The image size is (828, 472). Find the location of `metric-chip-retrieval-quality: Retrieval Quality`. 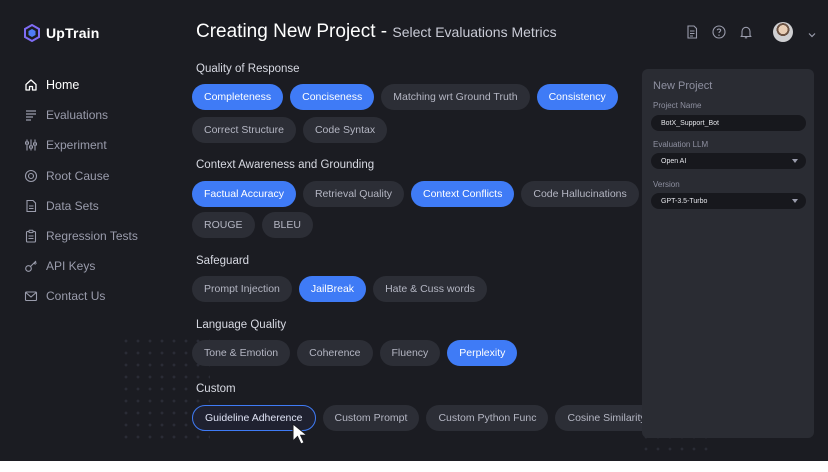

metric-chip-retrieval-quality: Retrieval Quality is located at coordinates (353, 194).